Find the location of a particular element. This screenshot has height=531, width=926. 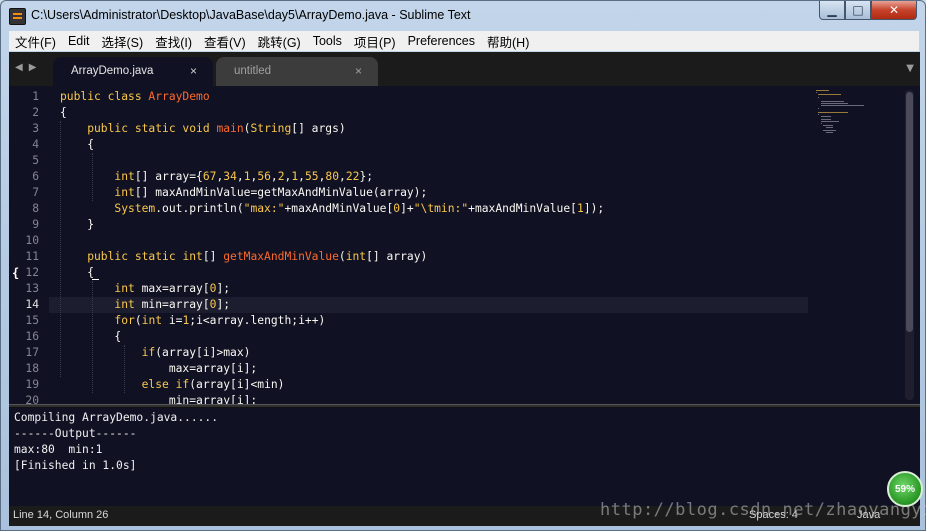

tab-label: untitled is located at coordinates (253, 71).